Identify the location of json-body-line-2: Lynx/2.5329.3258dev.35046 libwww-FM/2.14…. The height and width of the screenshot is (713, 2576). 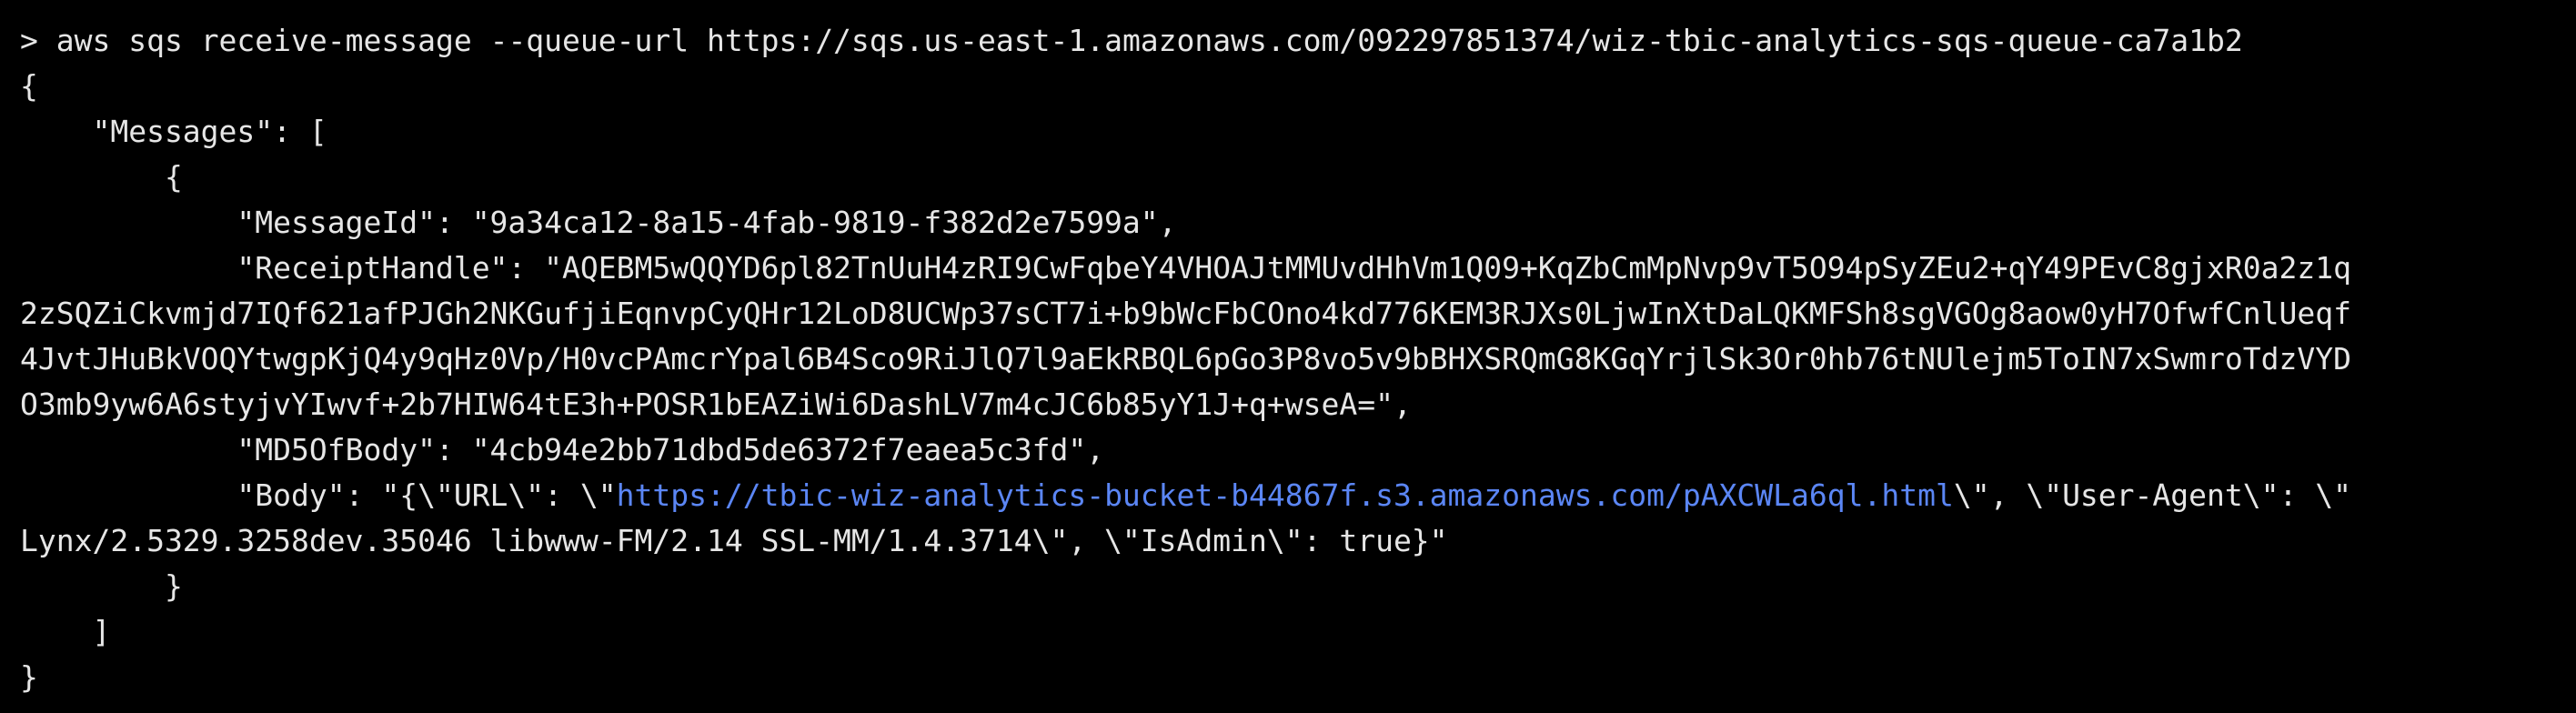
(734, 540).